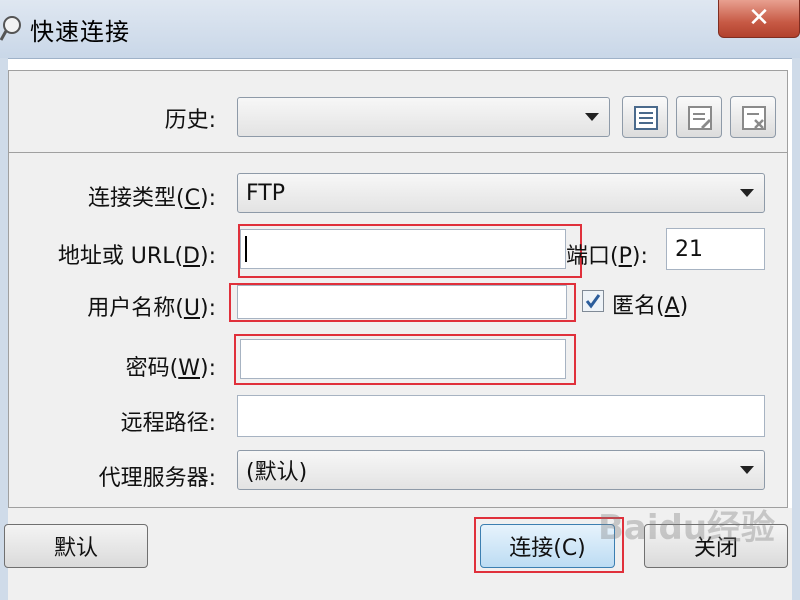  What do you see at coordinates (403, 359) in the screenshot?
I see `password-input` at bounding box center [403, 359].